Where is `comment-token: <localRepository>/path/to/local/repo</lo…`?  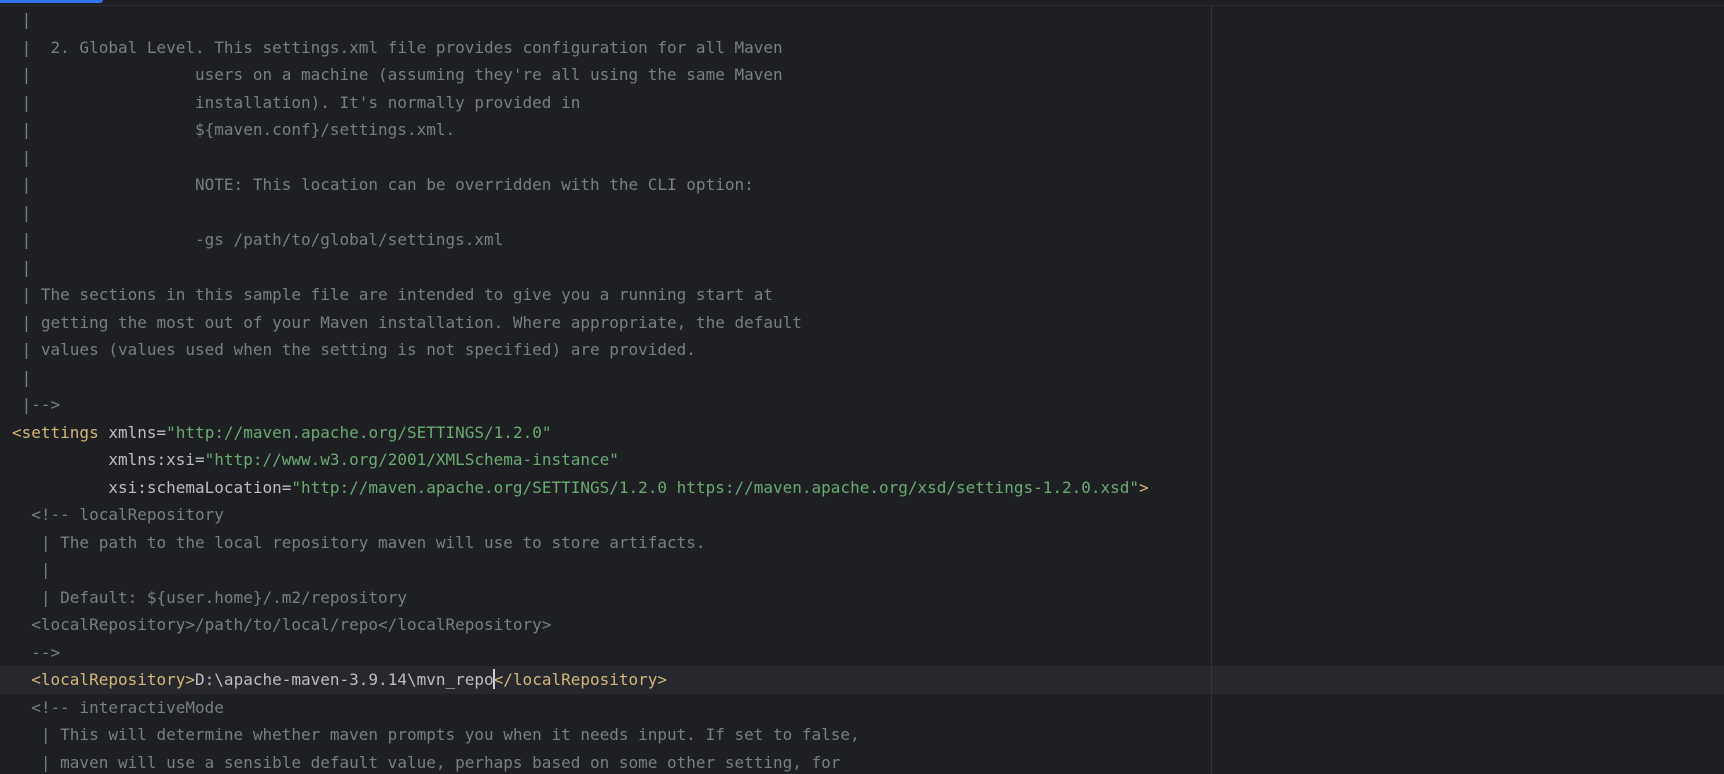
comment-token: <localRepository>/path/to/local/repo</lo… is located at coordinates (282, 624).